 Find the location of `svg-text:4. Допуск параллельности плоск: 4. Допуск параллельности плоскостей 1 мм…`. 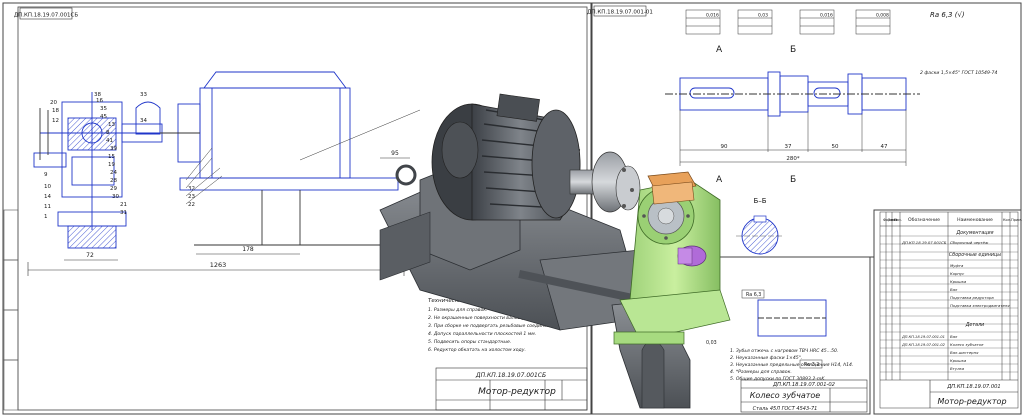

svg-text:4. Допуск параллельности плоск: 4. Допуск параллельности плоскостей 1 мм… is located at coordinates (482, 334).